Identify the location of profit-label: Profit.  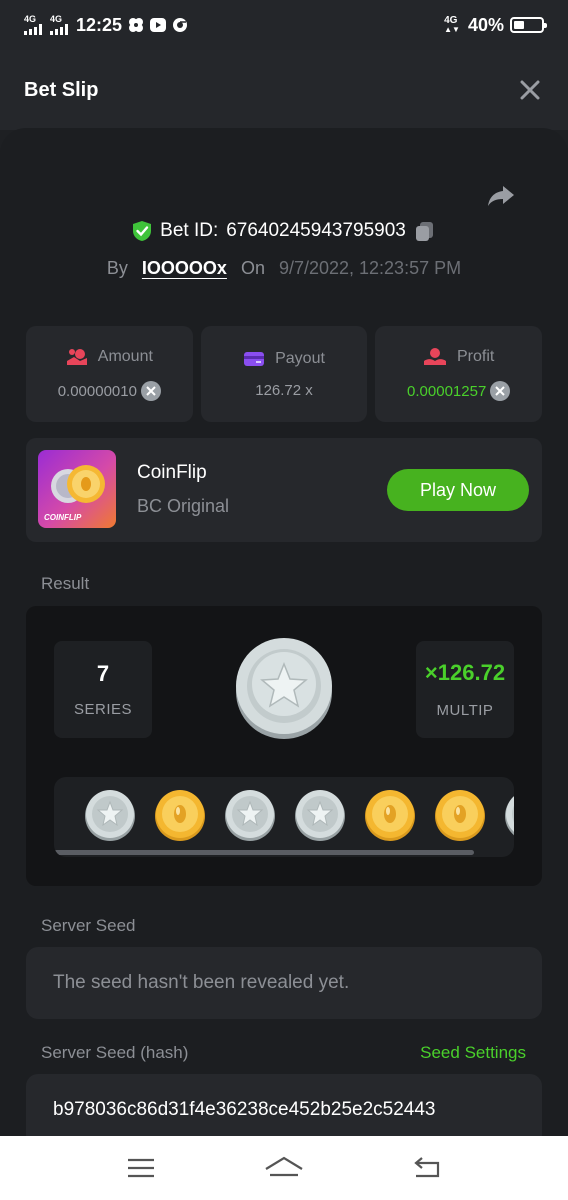
(476, 356).